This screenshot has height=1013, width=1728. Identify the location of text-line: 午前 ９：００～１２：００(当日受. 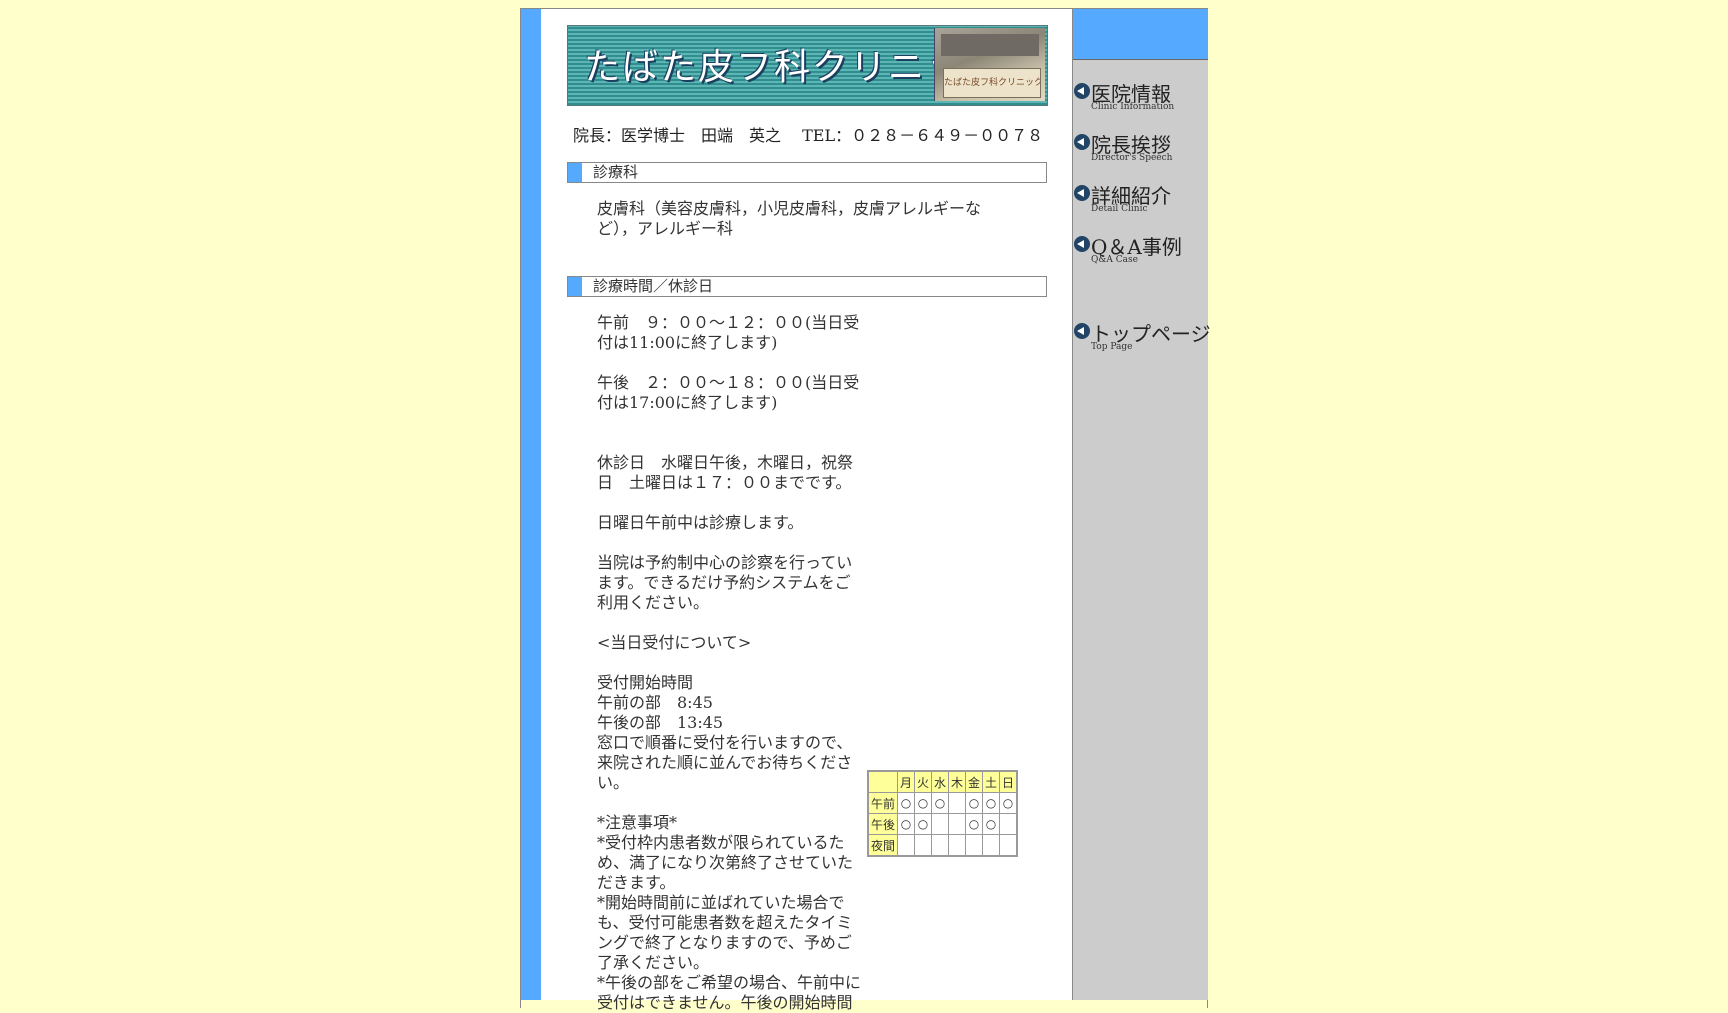
(728, 322).